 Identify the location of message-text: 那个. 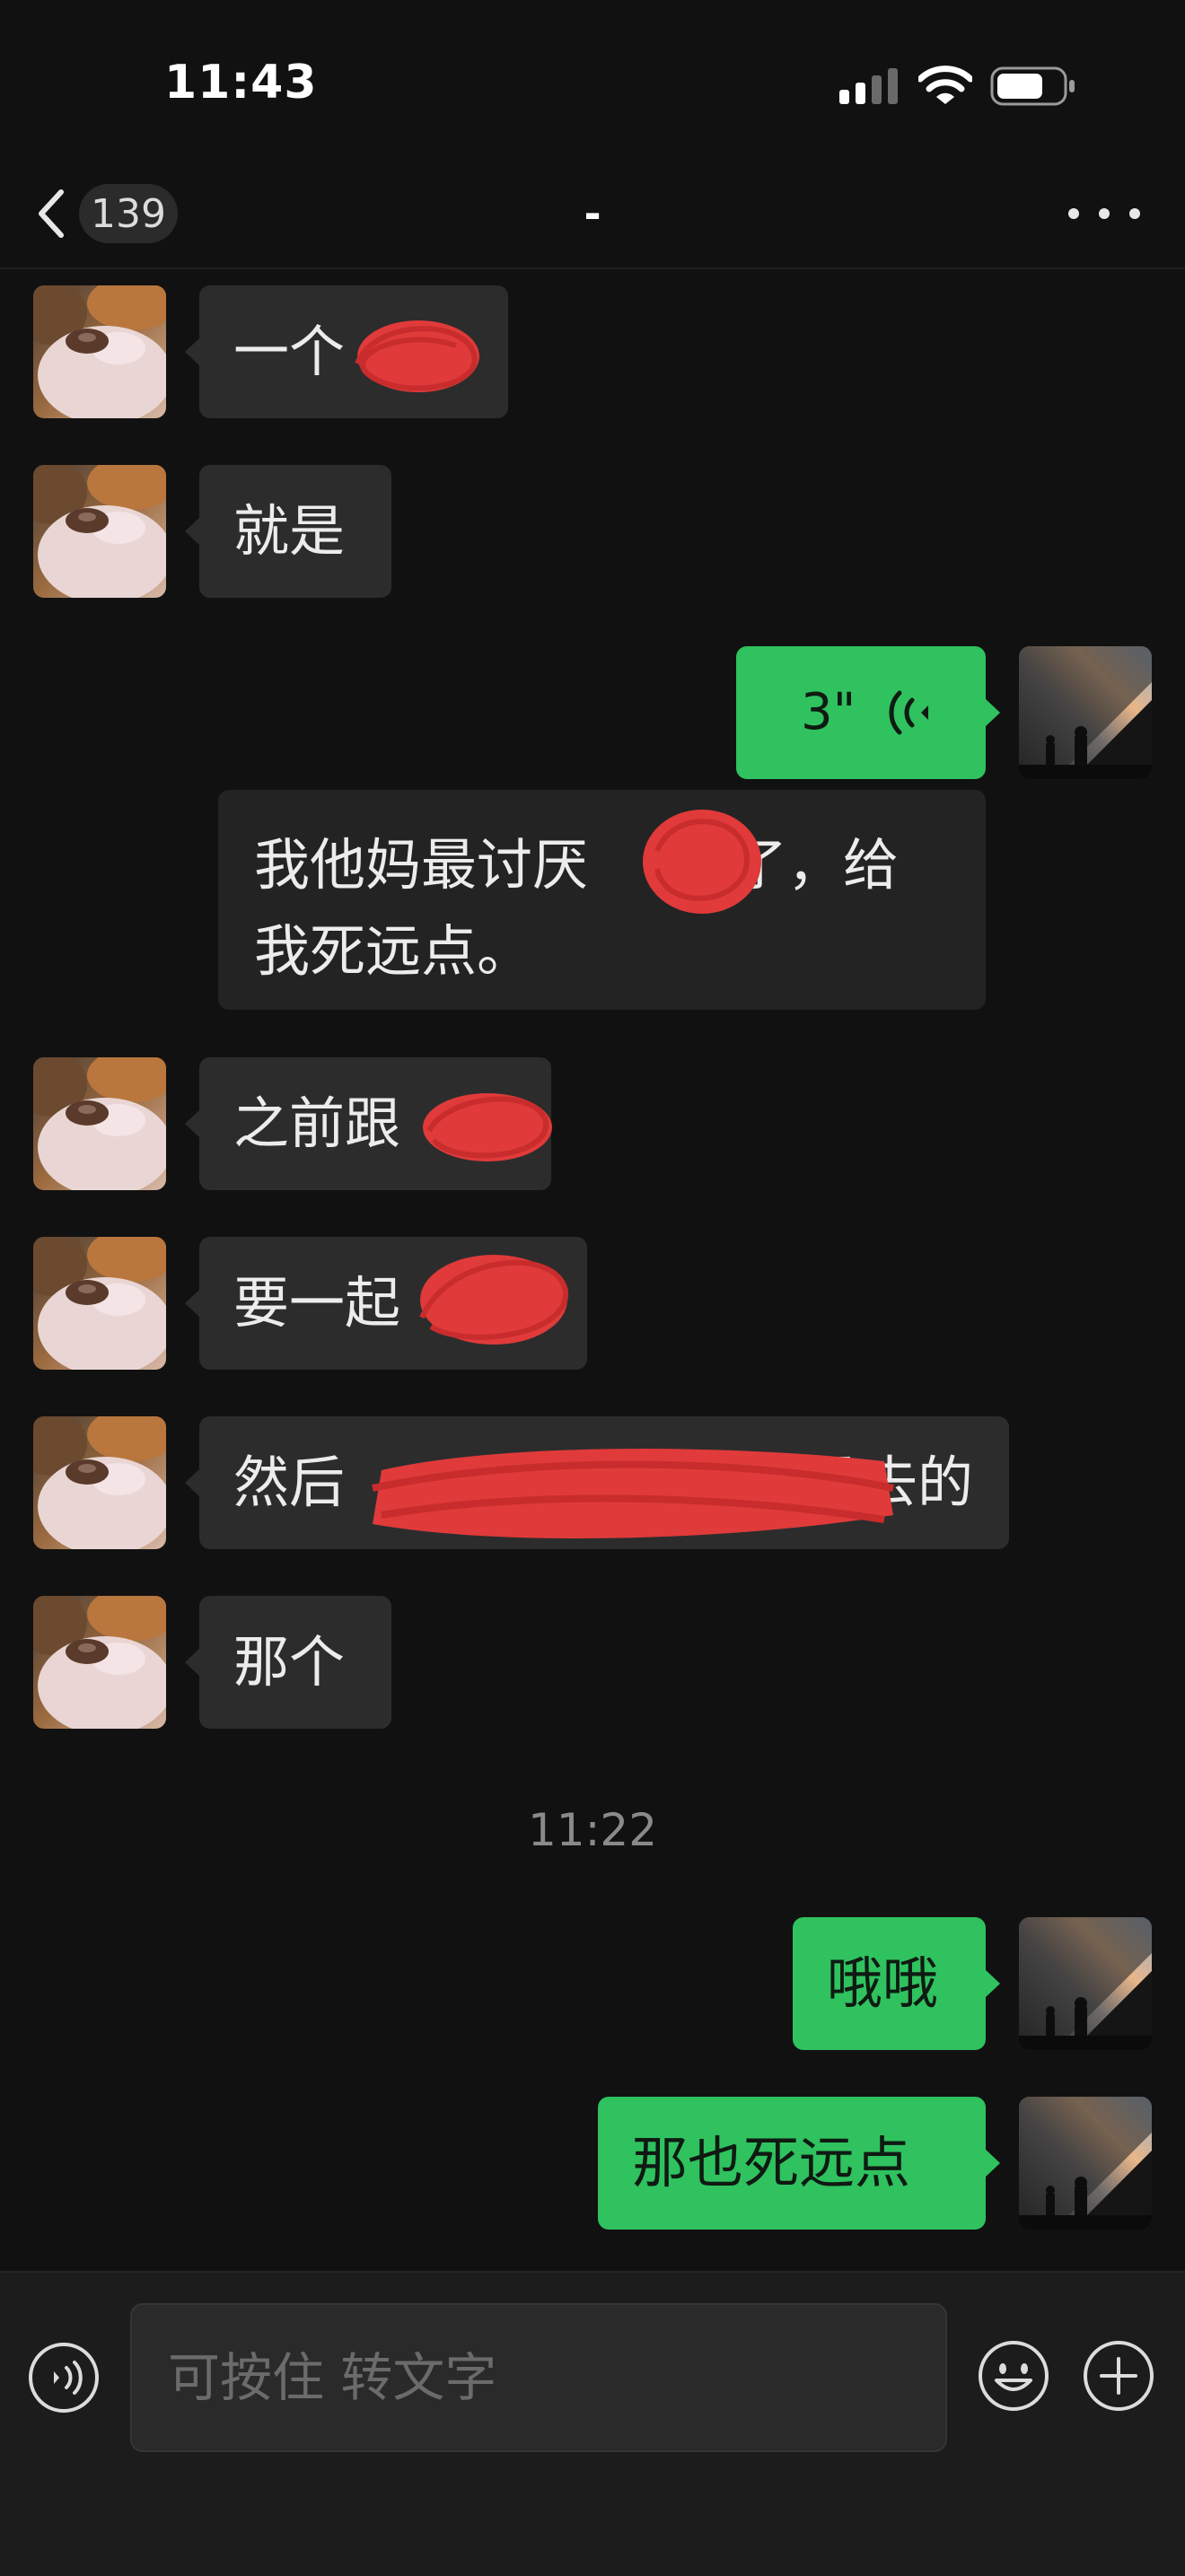
(289, 1662).